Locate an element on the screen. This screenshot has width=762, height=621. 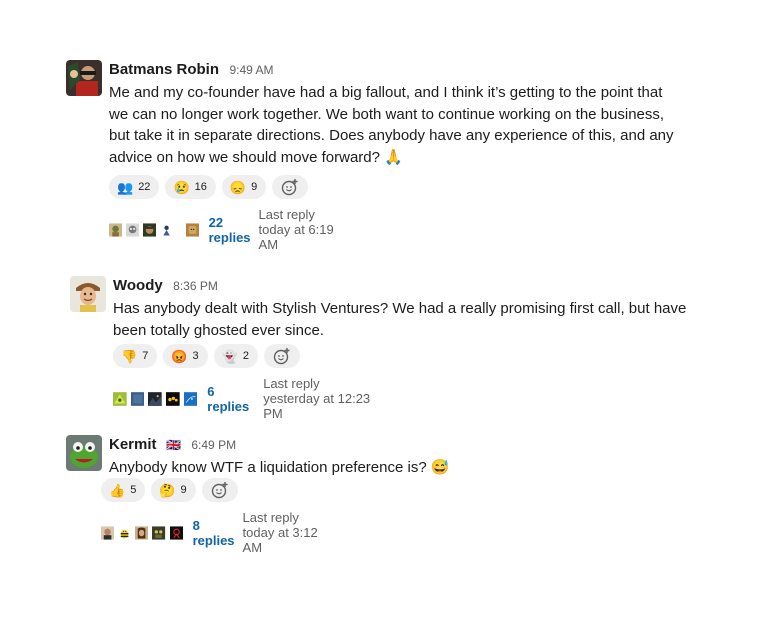
thumbs-up-icon: 👍 is located at coordinates (117, 490).